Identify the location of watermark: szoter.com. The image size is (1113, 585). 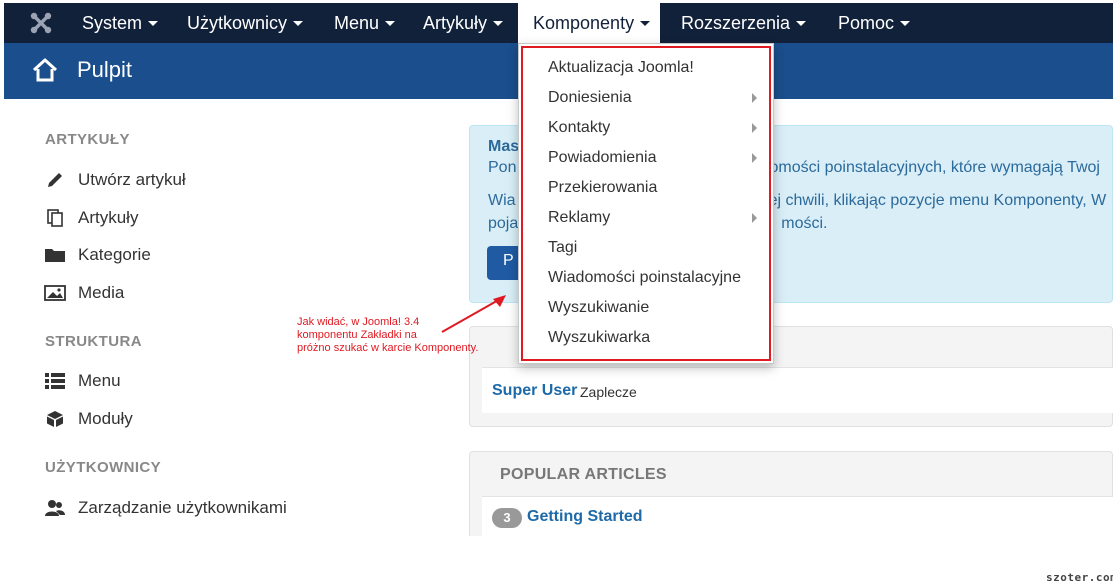
(1079, 577).